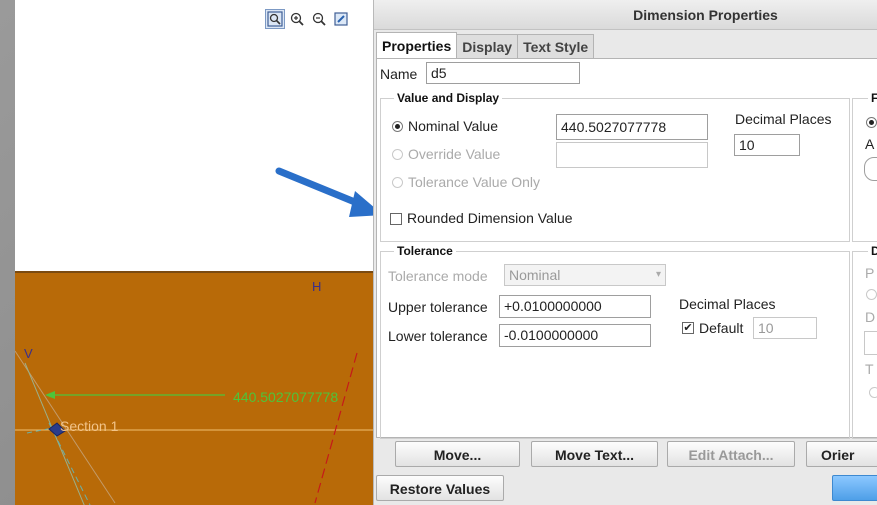  Describe the element at coordinates (438, 307) in the screenshot. I see `upper-tolerance-label: Upper tolerance` at that location.